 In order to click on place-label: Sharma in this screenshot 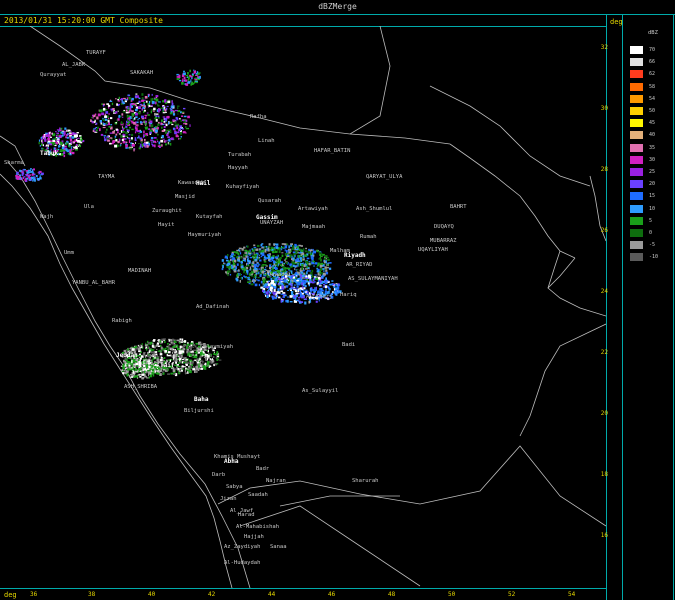, I will do `click(14, 163)`.